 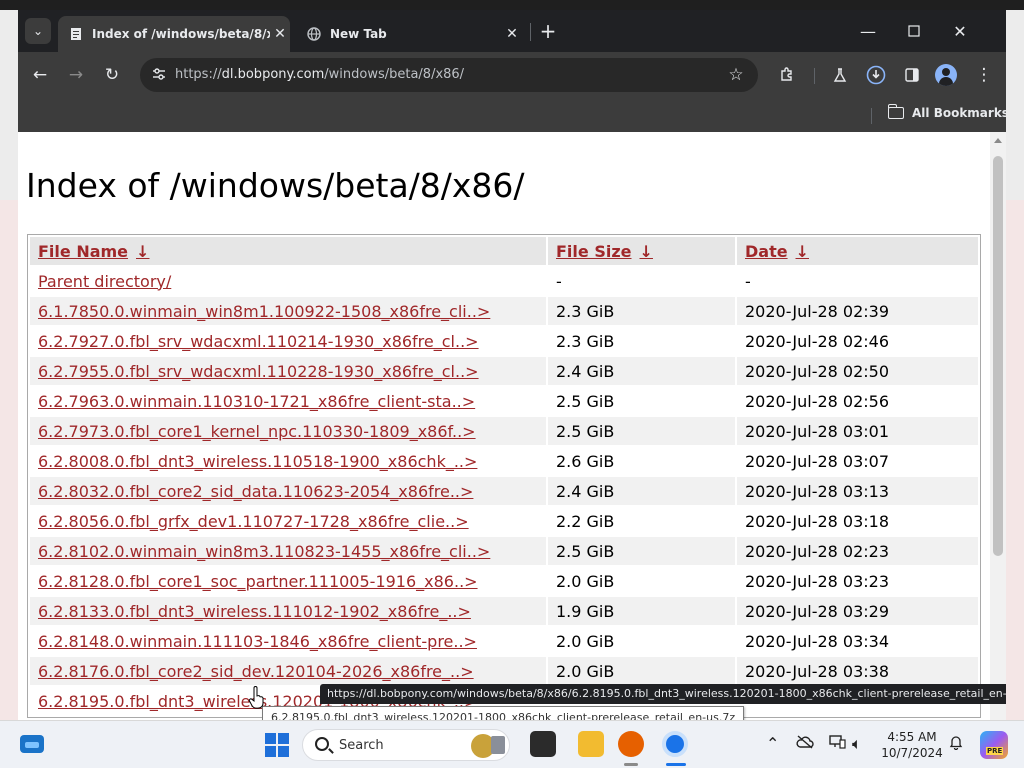 I want to click on volume-icon: 🔈︎, so click(x=857, y=744).